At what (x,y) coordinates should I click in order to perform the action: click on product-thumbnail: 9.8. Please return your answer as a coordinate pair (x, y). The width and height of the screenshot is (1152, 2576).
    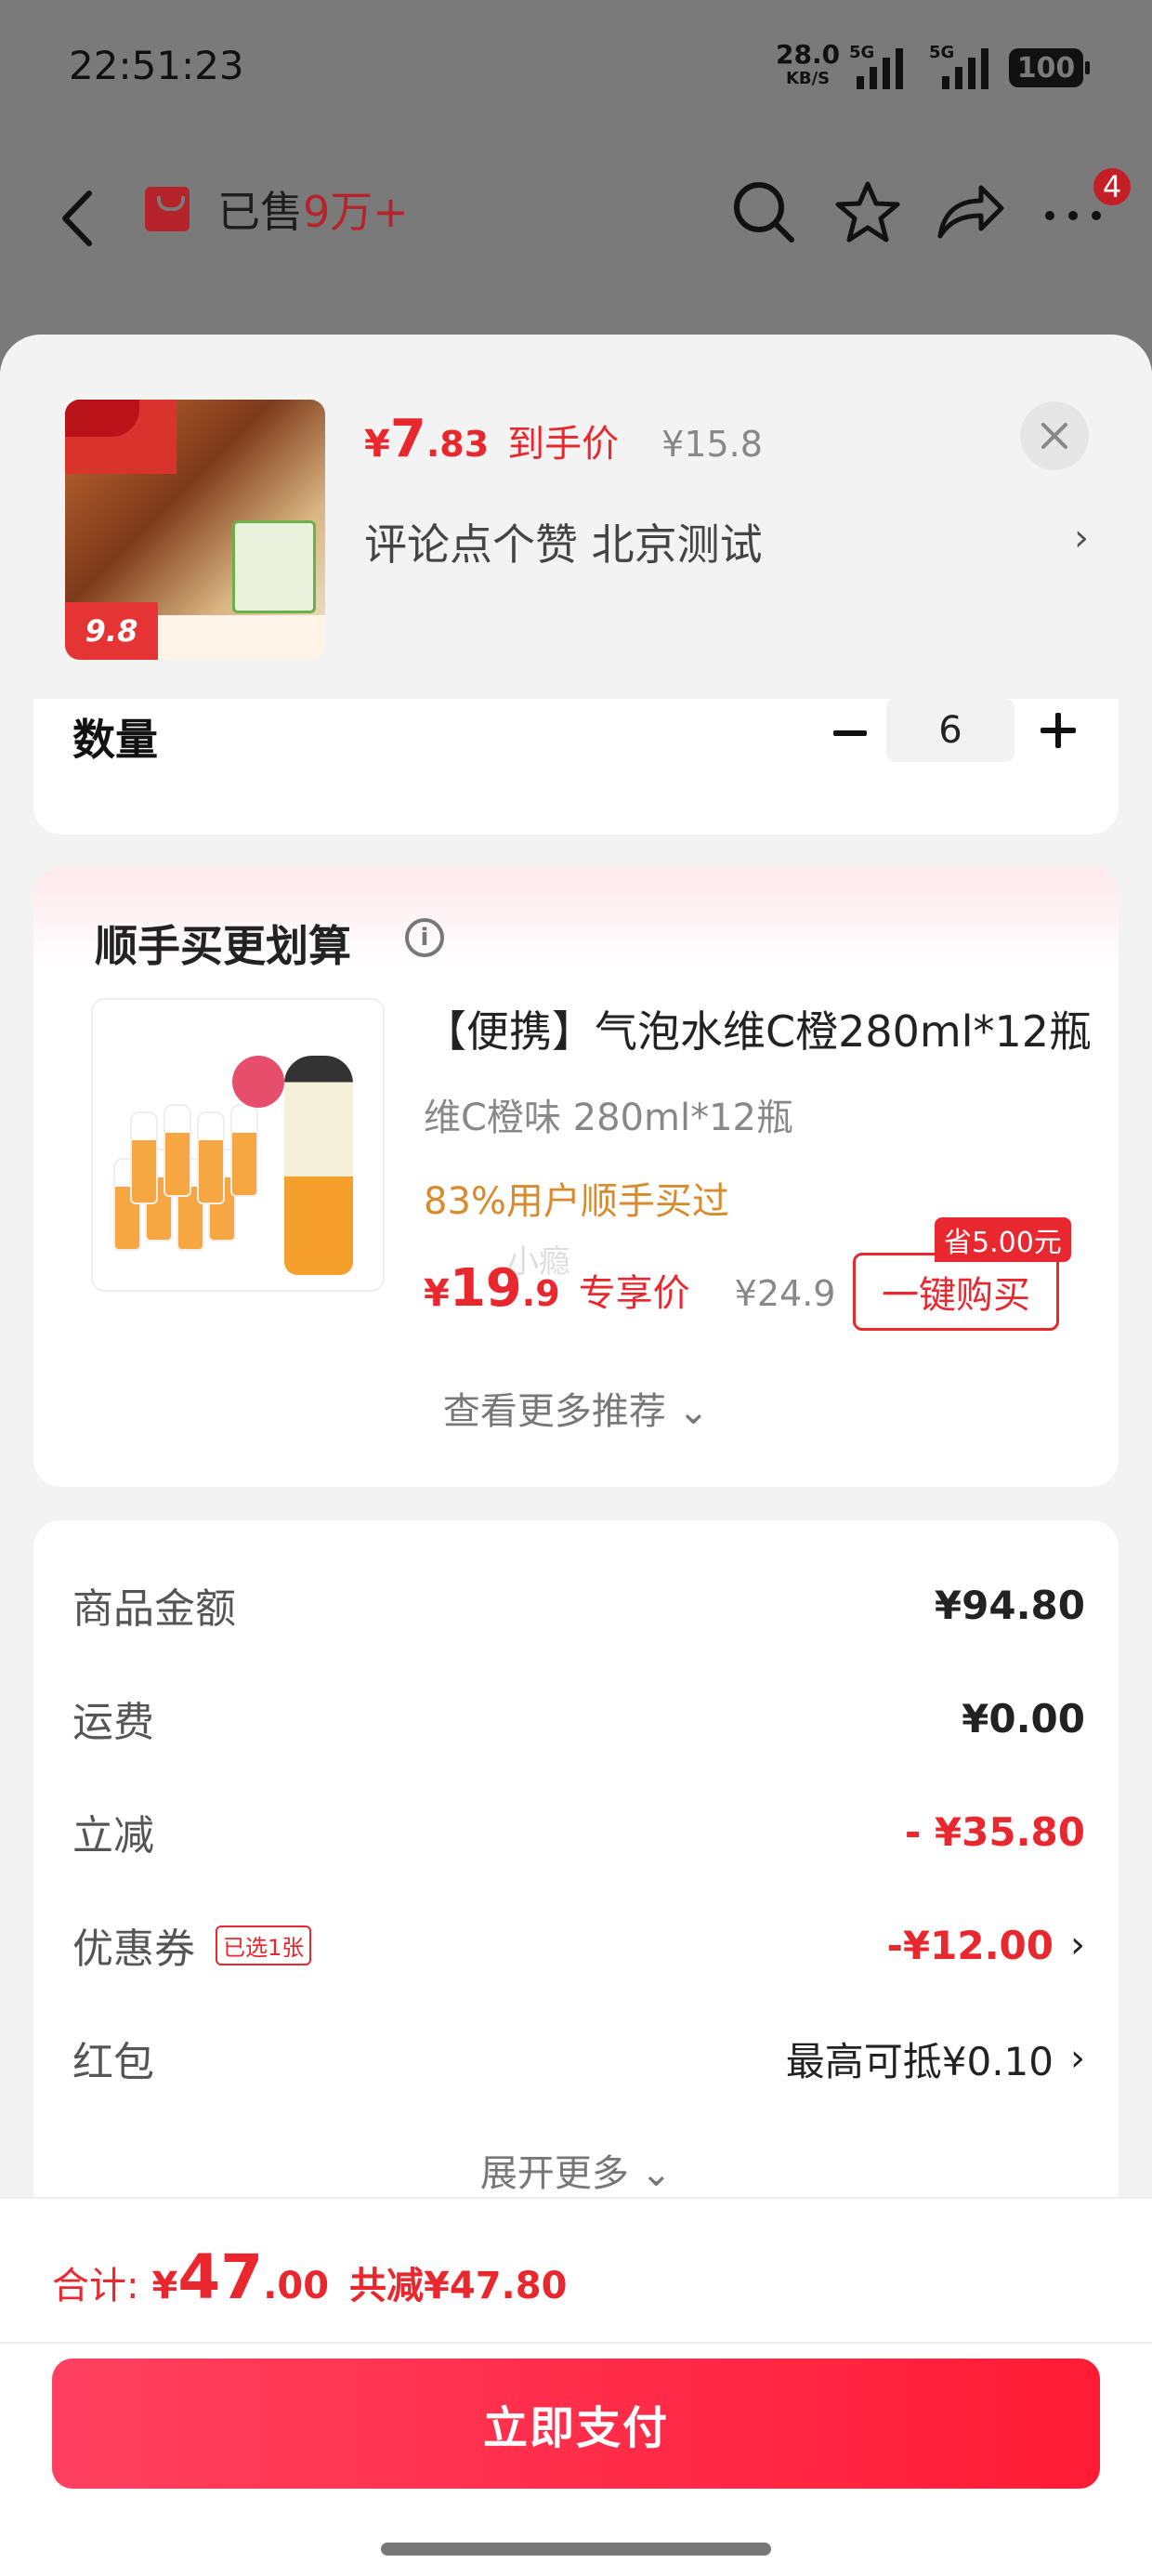
    Looking at the image, I should click on (195, 530).